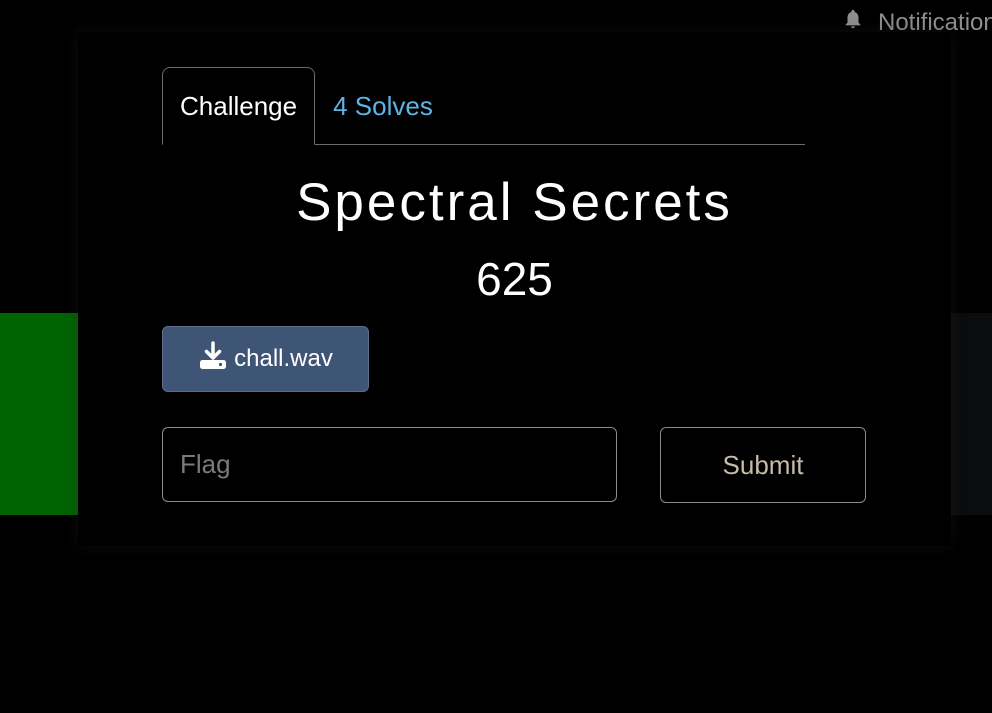  What do you see at coordinates (763, 465) in the screenshot?
I see `submit-button: Submit` at bounding box center [763, 465].